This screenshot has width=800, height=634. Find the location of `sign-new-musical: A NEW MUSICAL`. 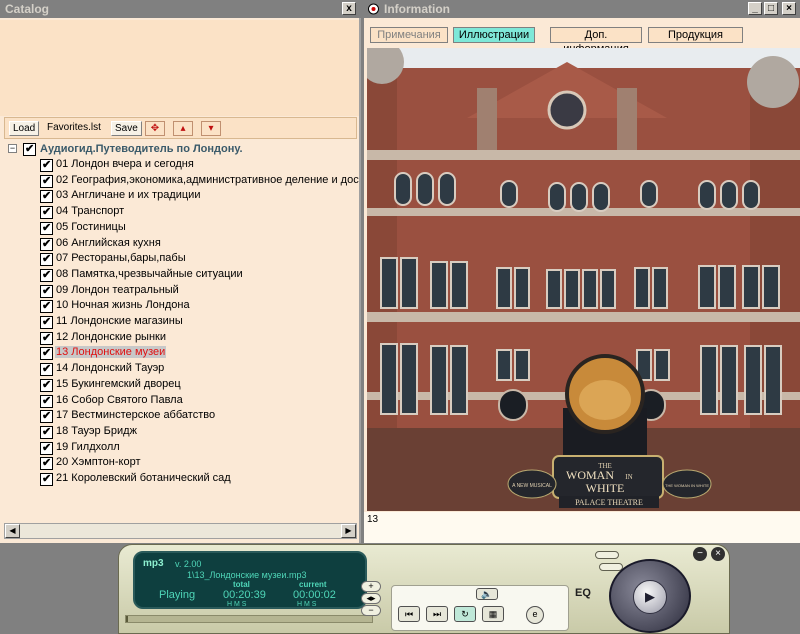

sign-new-musical: A NEW MUSICAL is located at coordinates (532, 486).